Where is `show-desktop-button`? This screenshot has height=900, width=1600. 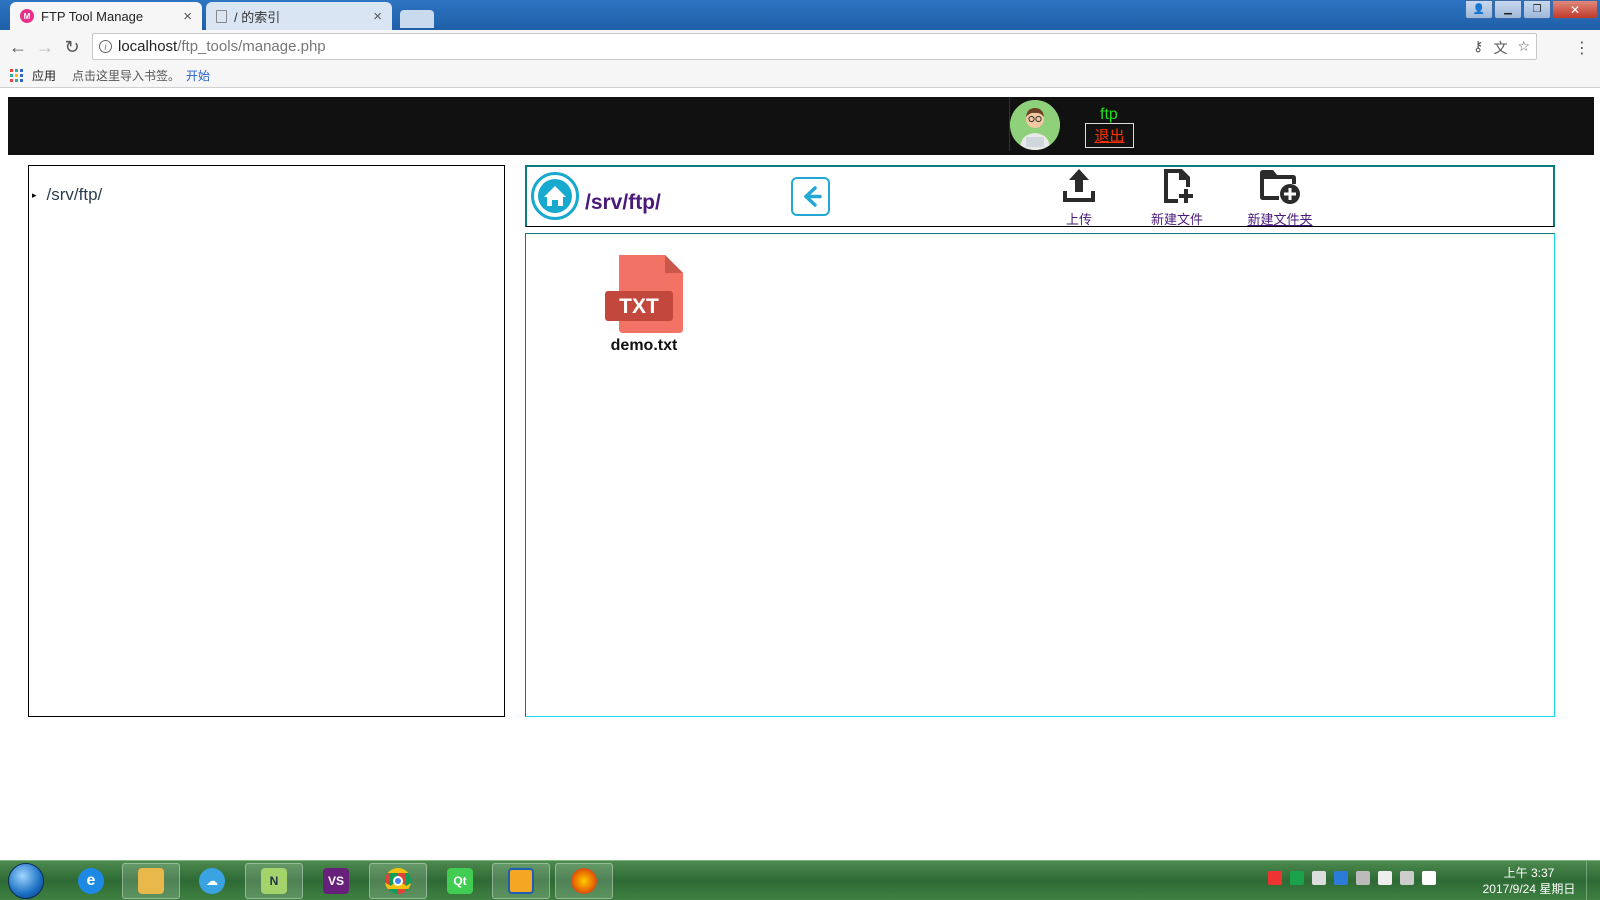
show-desktop-button is located at coordinates (1593, 880).